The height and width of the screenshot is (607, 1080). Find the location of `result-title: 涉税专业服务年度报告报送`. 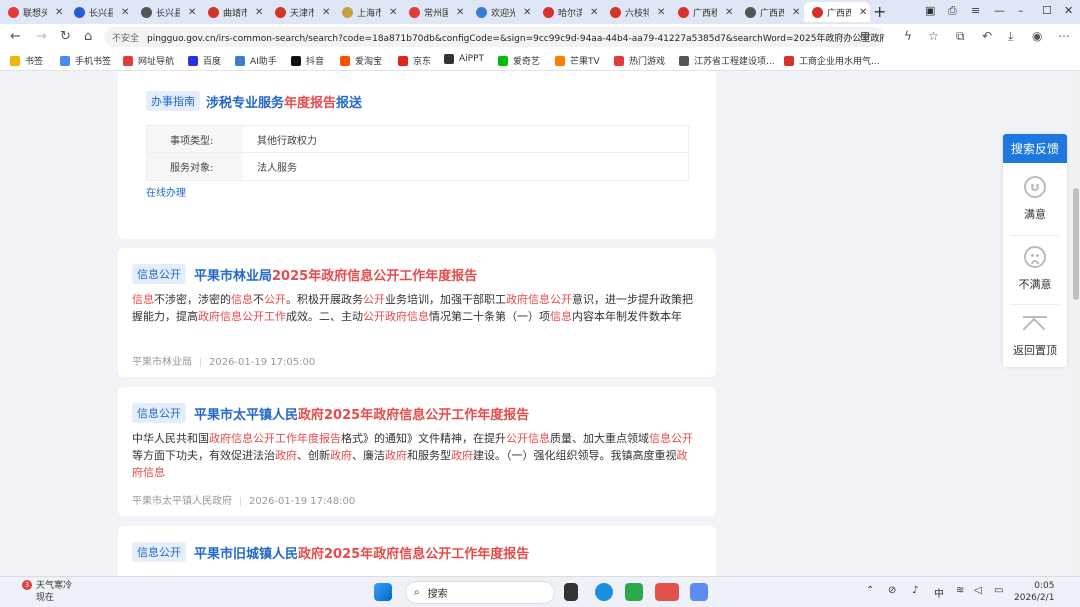

result-title: 涉税专业服务年度报告报送 is located at coordinates (284, 101).